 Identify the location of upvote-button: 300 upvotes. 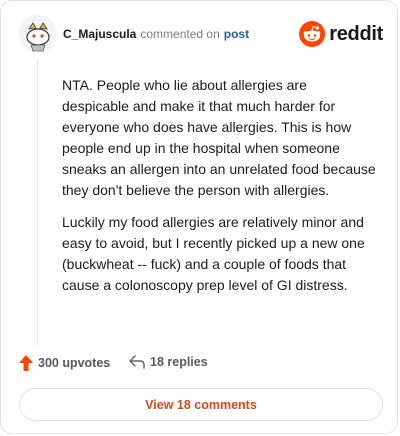
(64, 363).